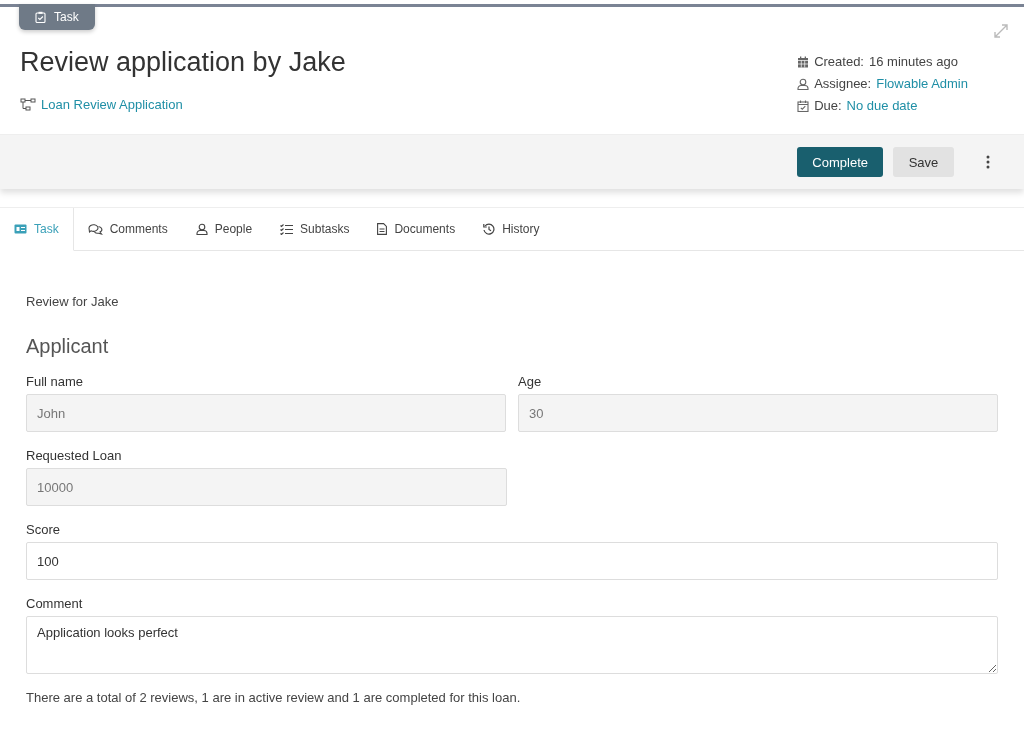  Describe the element at coordinates (882, 105) in the screenshot. I see `meta-link: No due date` at that location.